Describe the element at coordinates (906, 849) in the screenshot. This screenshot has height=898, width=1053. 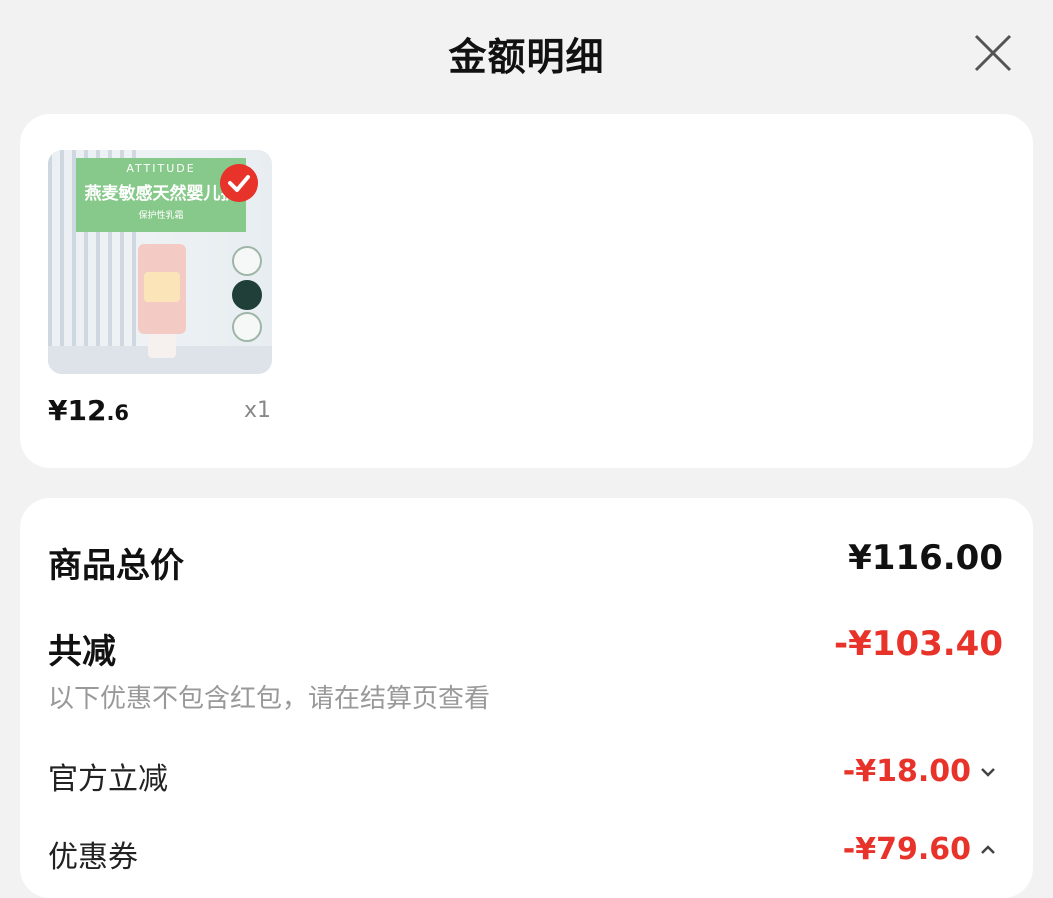
I see `coupon-value: -¥79.60` at that location.